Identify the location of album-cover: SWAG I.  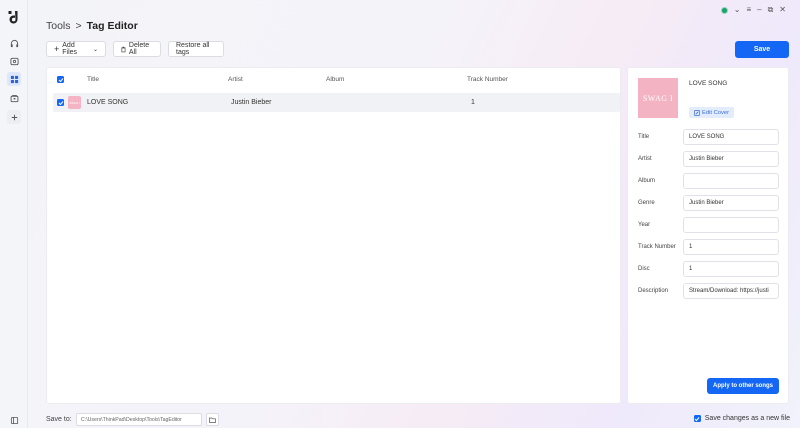
(658, 98).